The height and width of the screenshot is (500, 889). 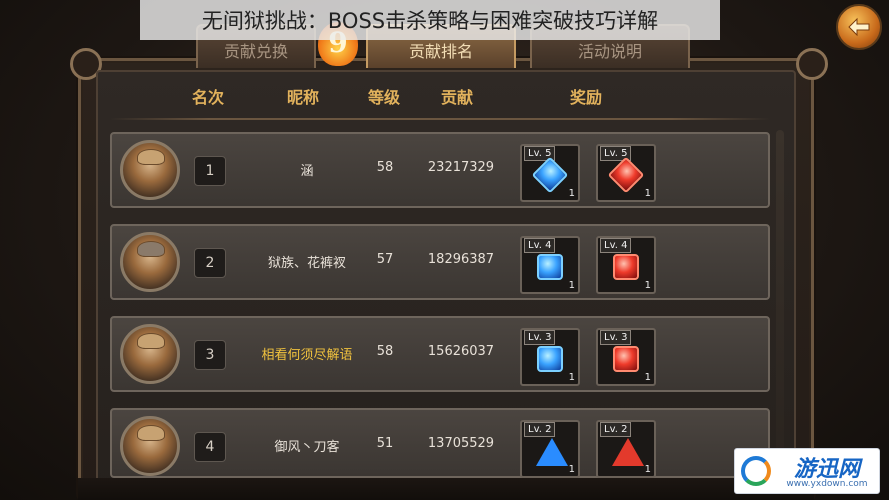 I want to click on column-header-rank: 名次, so click(x=208, y=97).